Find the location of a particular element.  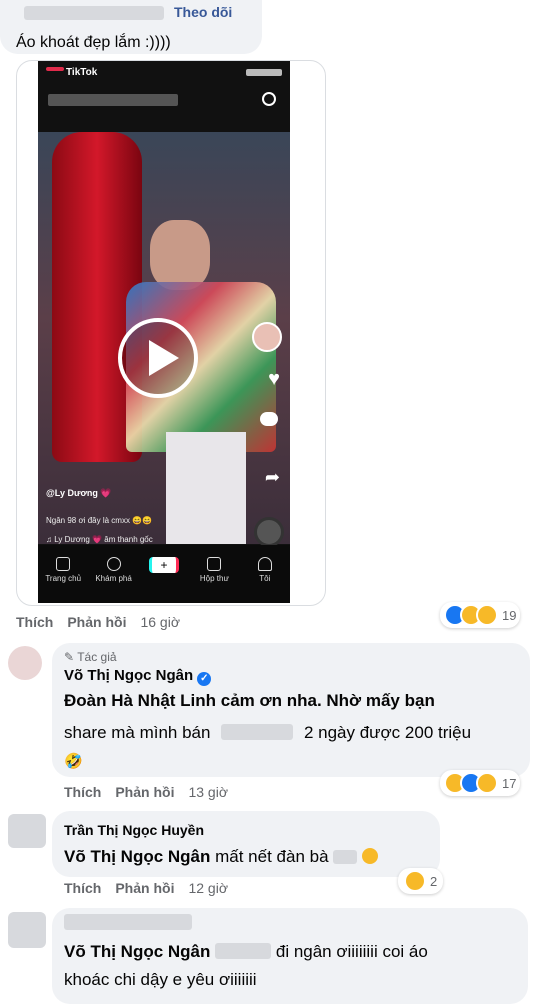

search-icon is located at coordinates (269, 99).